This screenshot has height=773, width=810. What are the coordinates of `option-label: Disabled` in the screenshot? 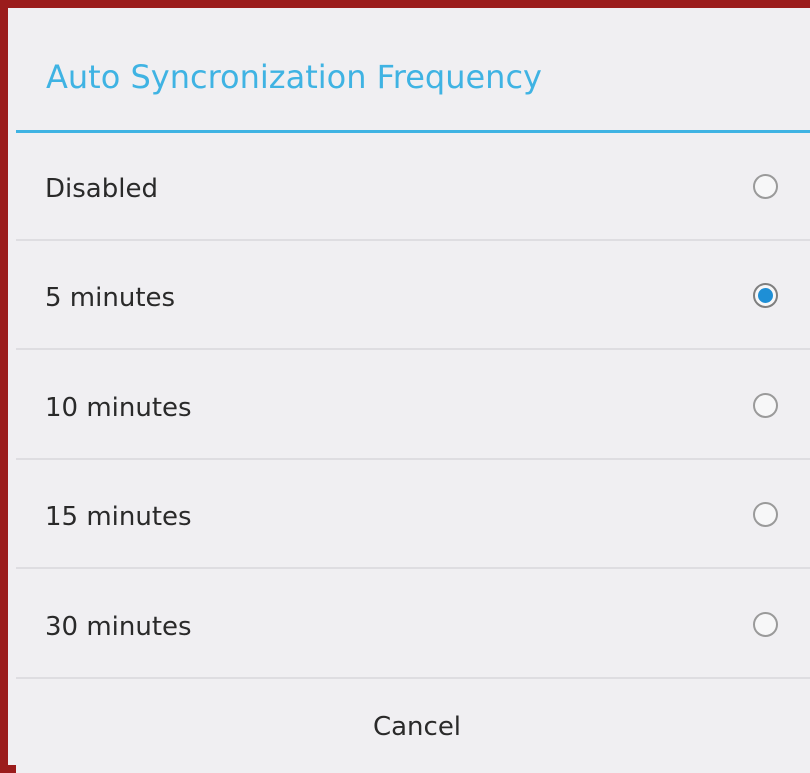 It's located at (101, 189).